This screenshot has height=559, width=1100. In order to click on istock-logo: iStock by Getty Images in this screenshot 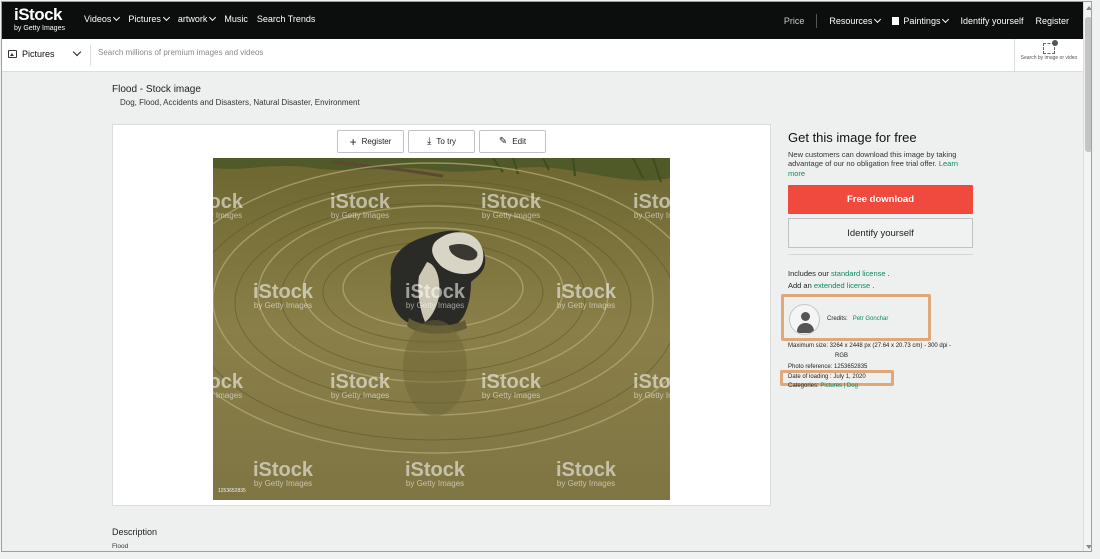, I will do `click(39, 19)`.